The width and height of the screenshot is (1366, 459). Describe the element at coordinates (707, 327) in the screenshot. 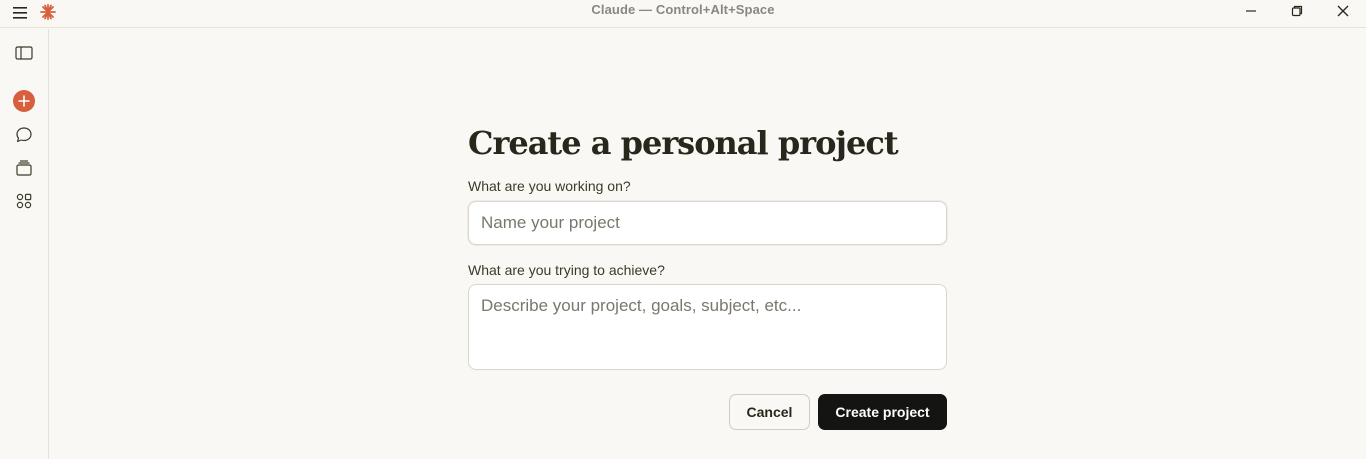

I see `project-description-input` at that location.